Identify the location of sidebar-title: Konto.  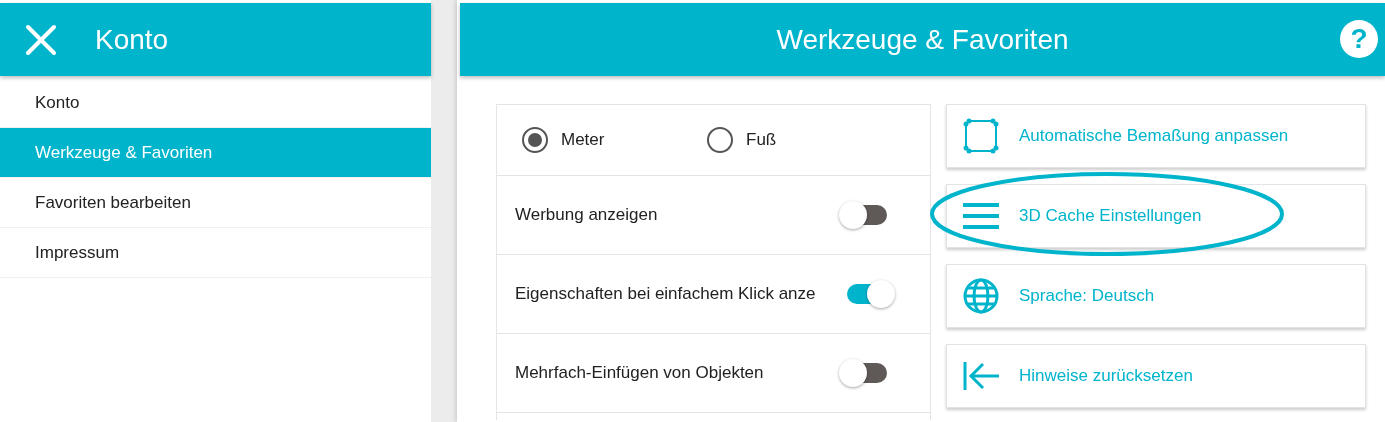
(132, 39).